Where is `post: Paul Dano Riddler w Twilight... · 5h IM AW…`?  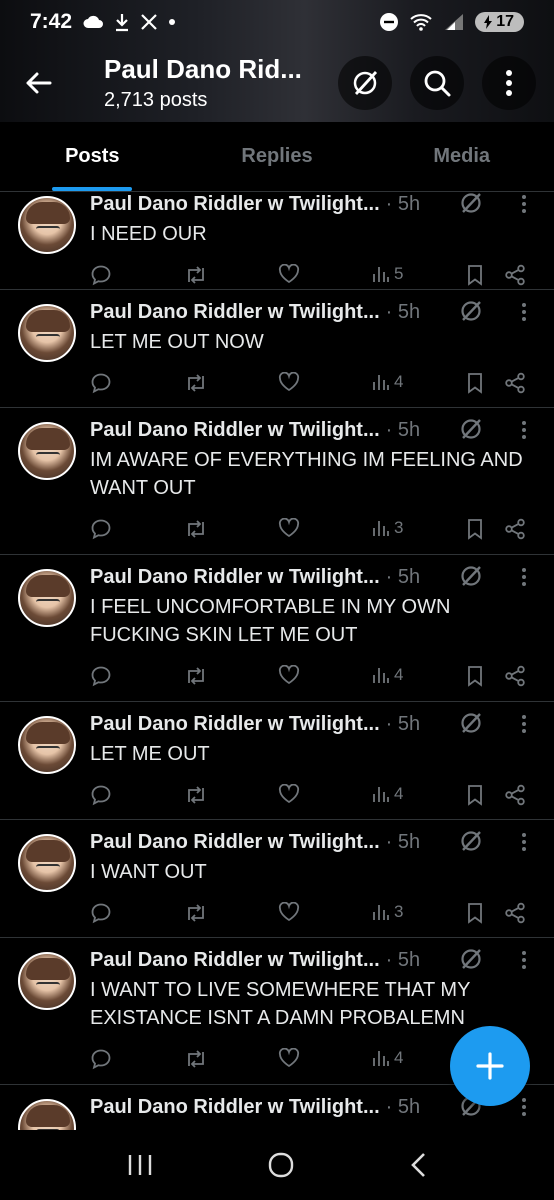 post: Paul Dano Riddler w Twilight... · 5h IM AW… is located at coordinates (277, 481).